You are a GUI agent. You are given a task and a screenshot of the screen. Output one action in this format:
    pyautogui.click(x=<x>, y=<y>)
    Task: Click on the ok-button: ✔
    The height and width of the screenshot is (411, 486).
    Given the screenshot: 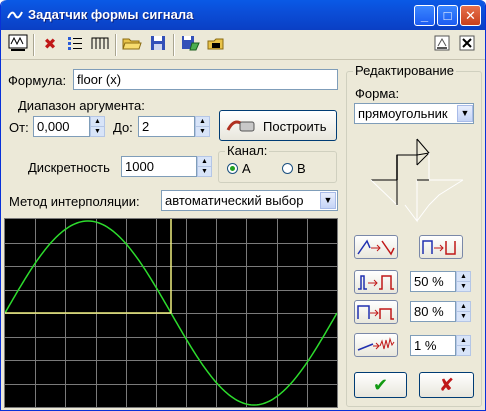 What is the action you would take?
    pyautogui.click(x=380, y=385)
    